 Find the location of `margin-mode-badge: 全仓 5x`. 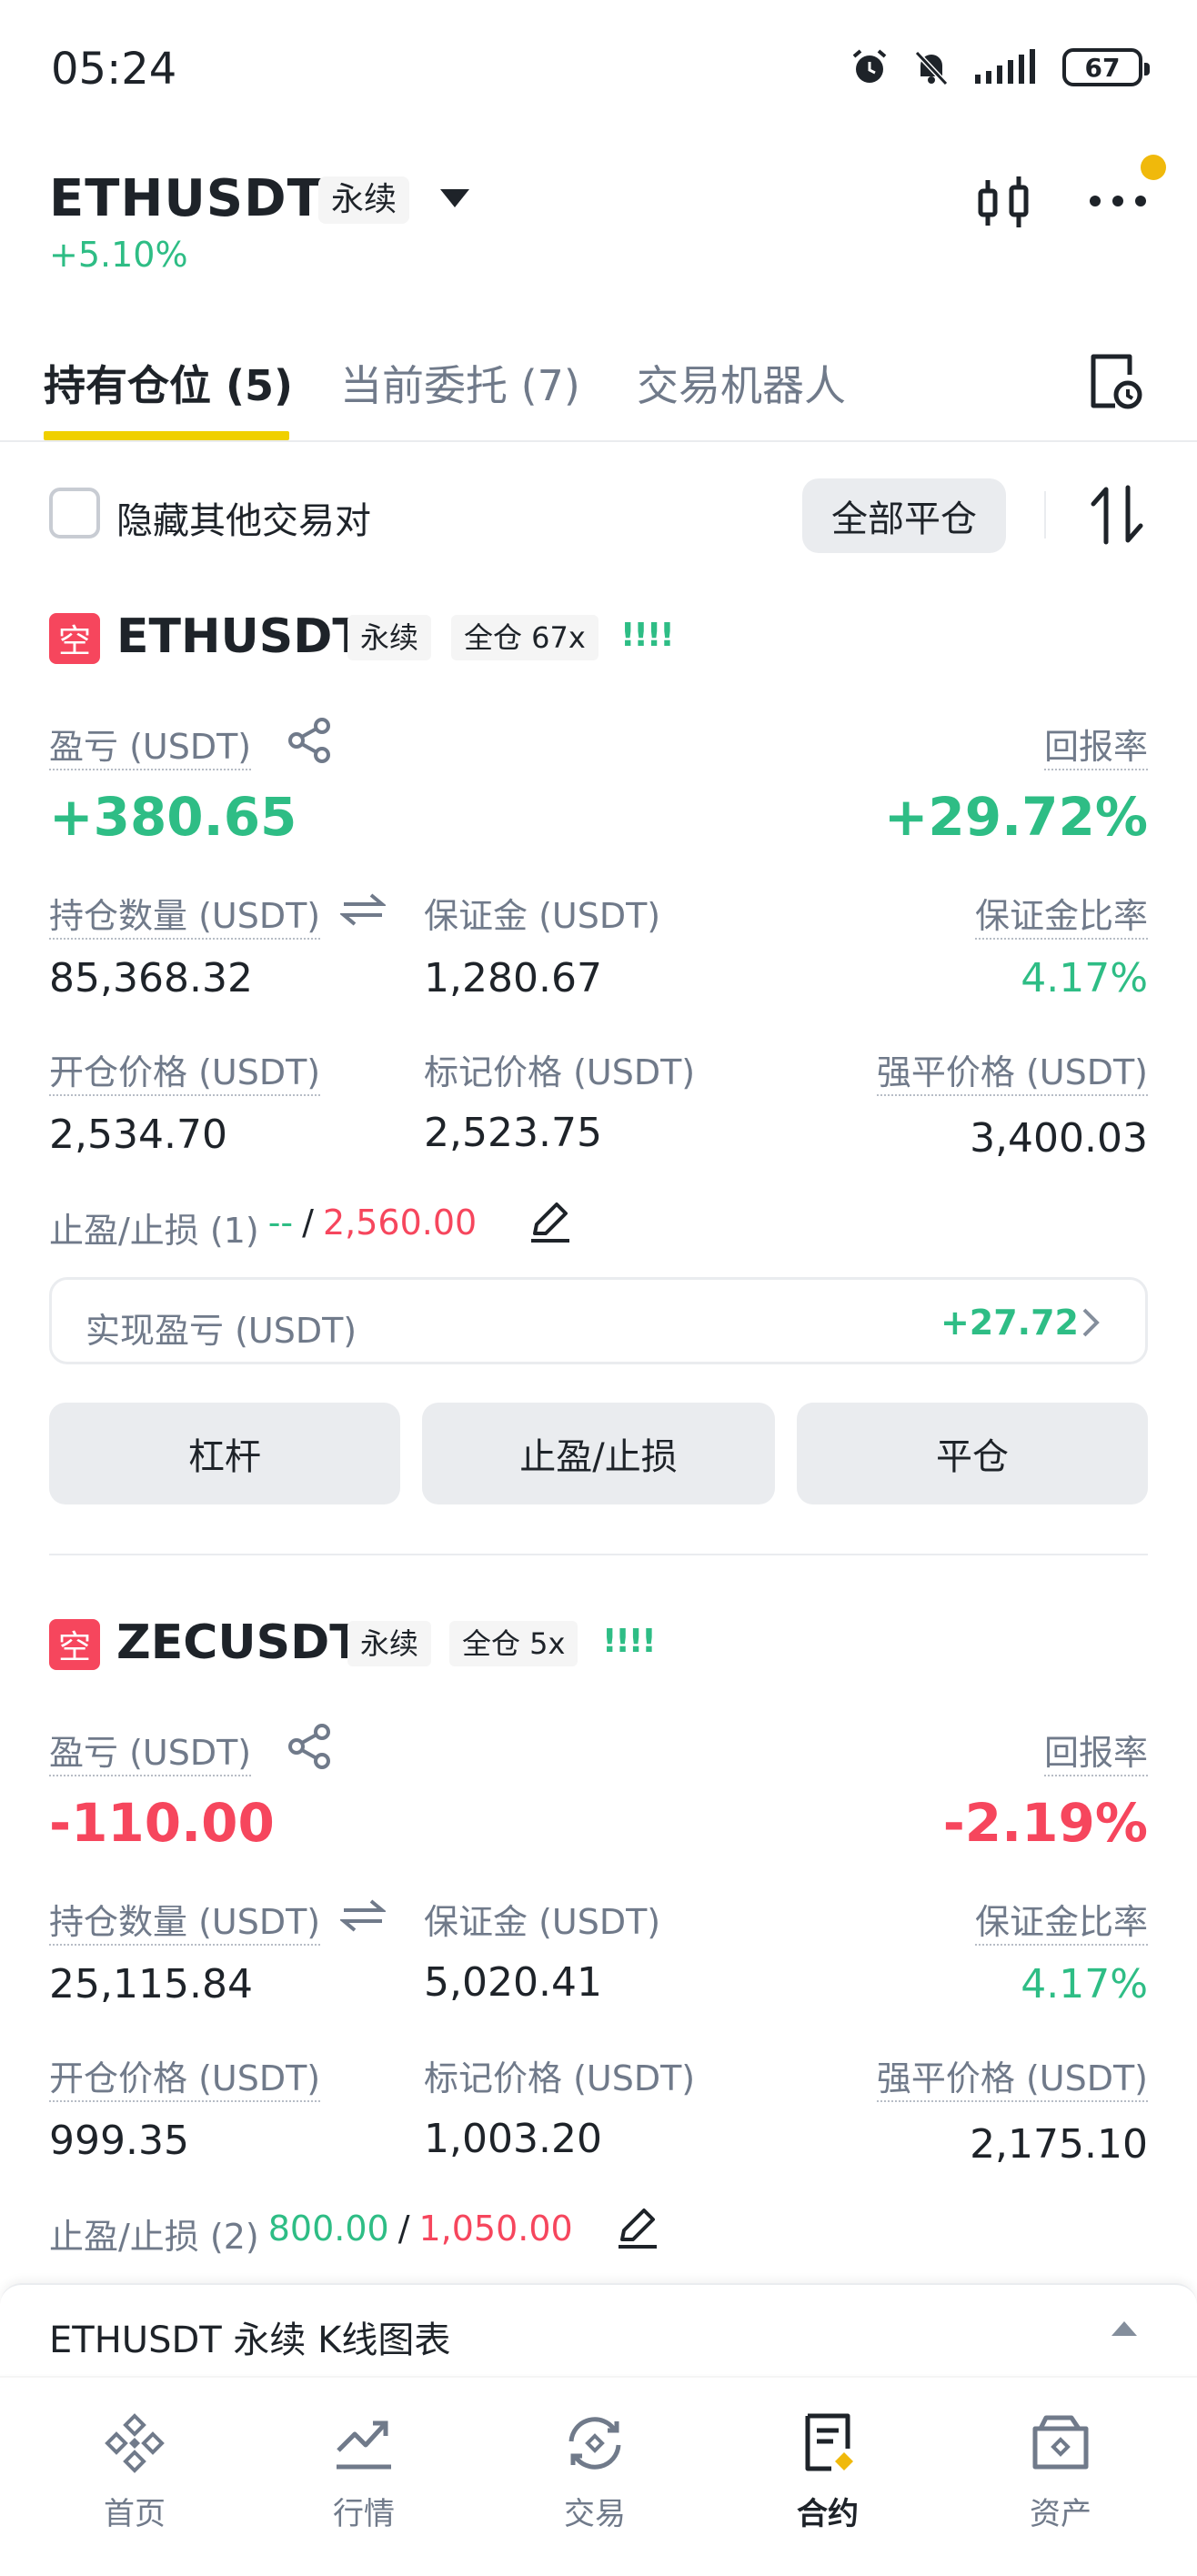

margin-mode-badge: 全仓 5x is located at coordinates (513, 1643).